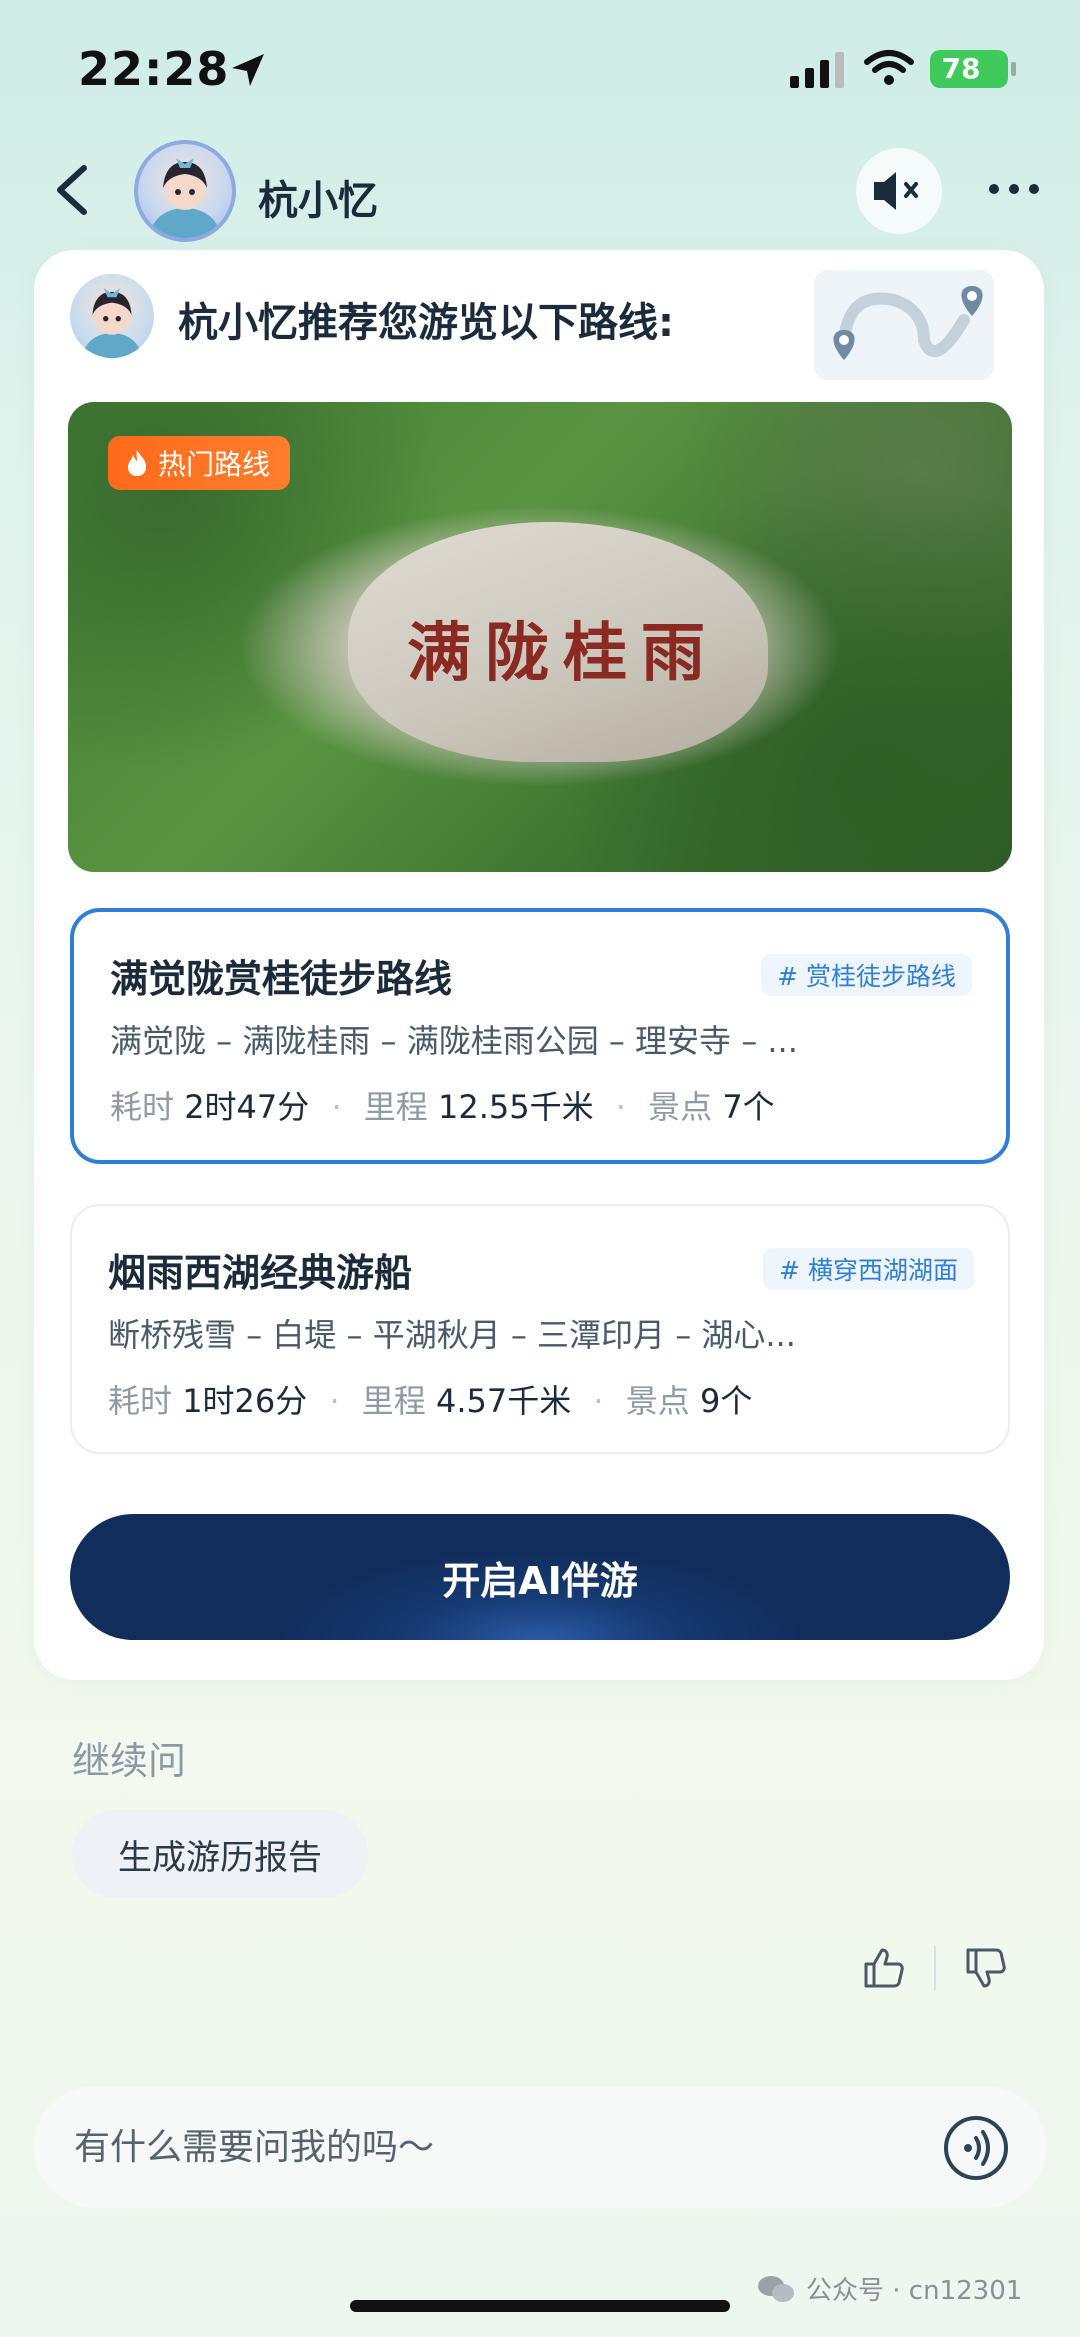 Image resolution: width=1080 pixels, height=2337 pixels. I want to click on wifi-icon, so click(889, 67).